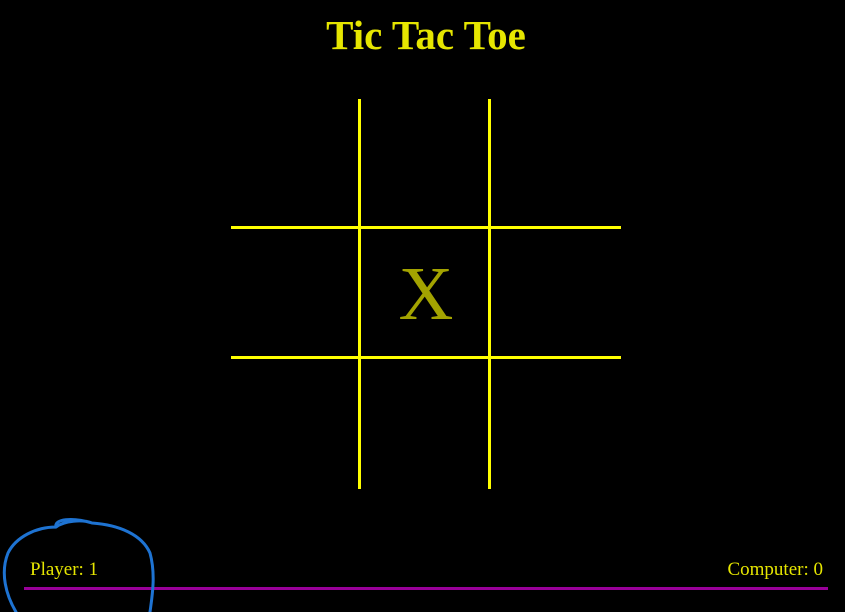 The image size is (845, 612). What do you see at coordinates (64, 569) in the screenshot?
I see `player-score: Player: 1` at bounding box center [64, 569].